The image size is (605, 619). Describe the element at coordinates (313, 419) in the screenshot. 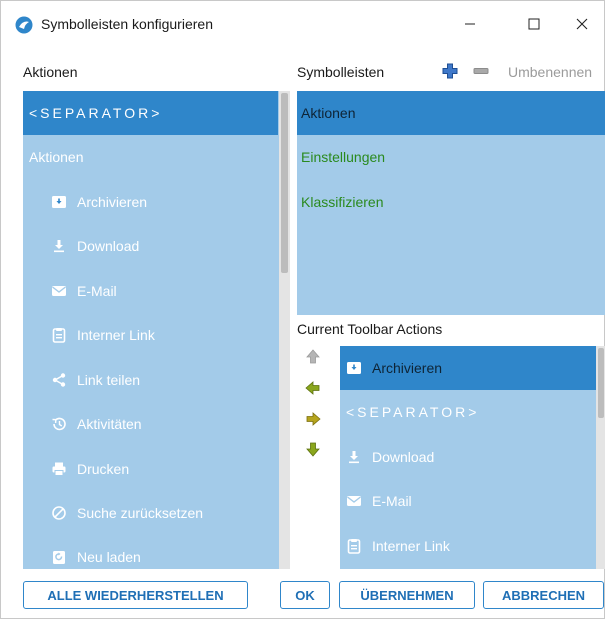

I see `move-right-arrow-icon` at that location.